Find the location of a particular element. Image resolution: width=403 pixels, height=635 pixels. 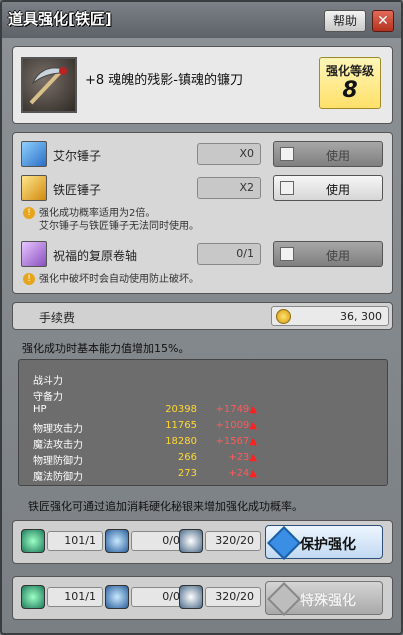

stat-bonus-value: +24 is located at coordinates (239, 473).